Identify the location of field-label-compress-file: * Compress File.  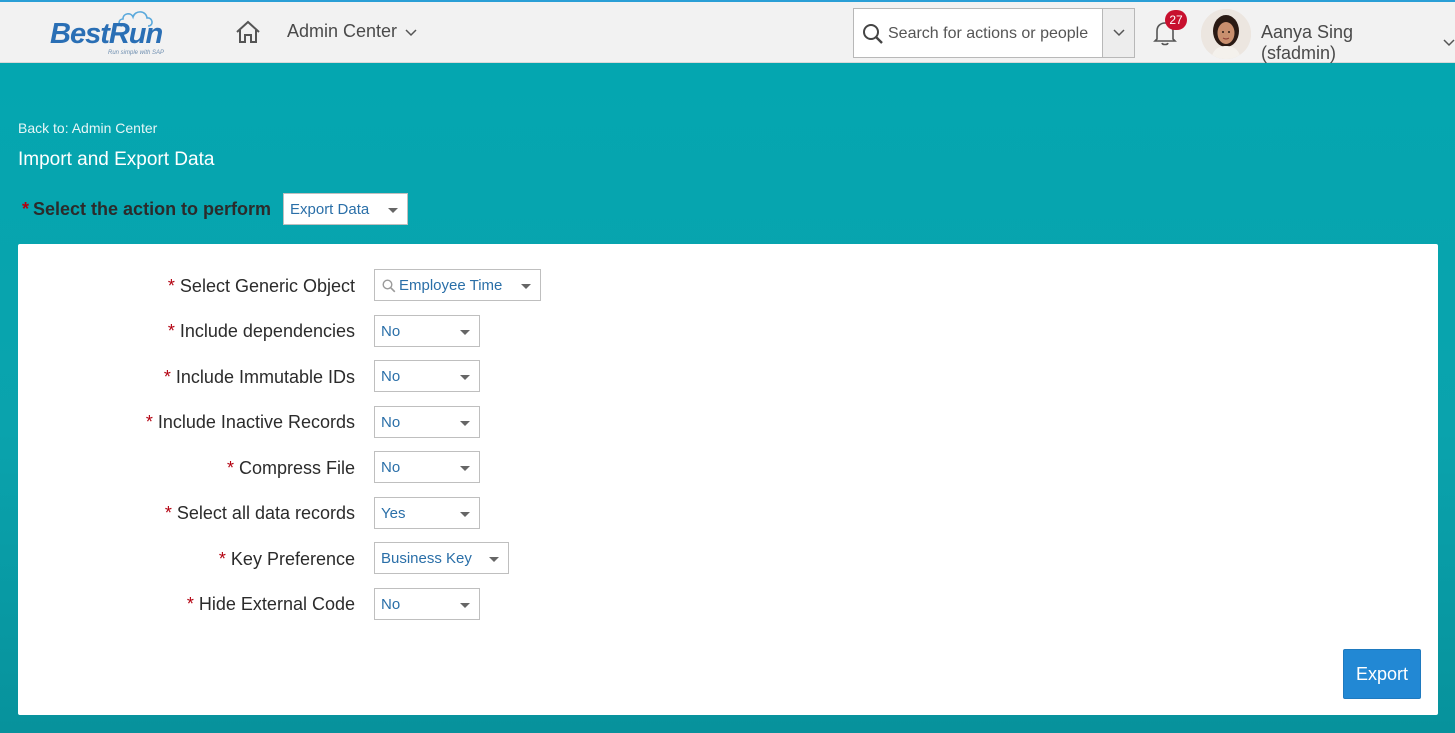
(291, 468).